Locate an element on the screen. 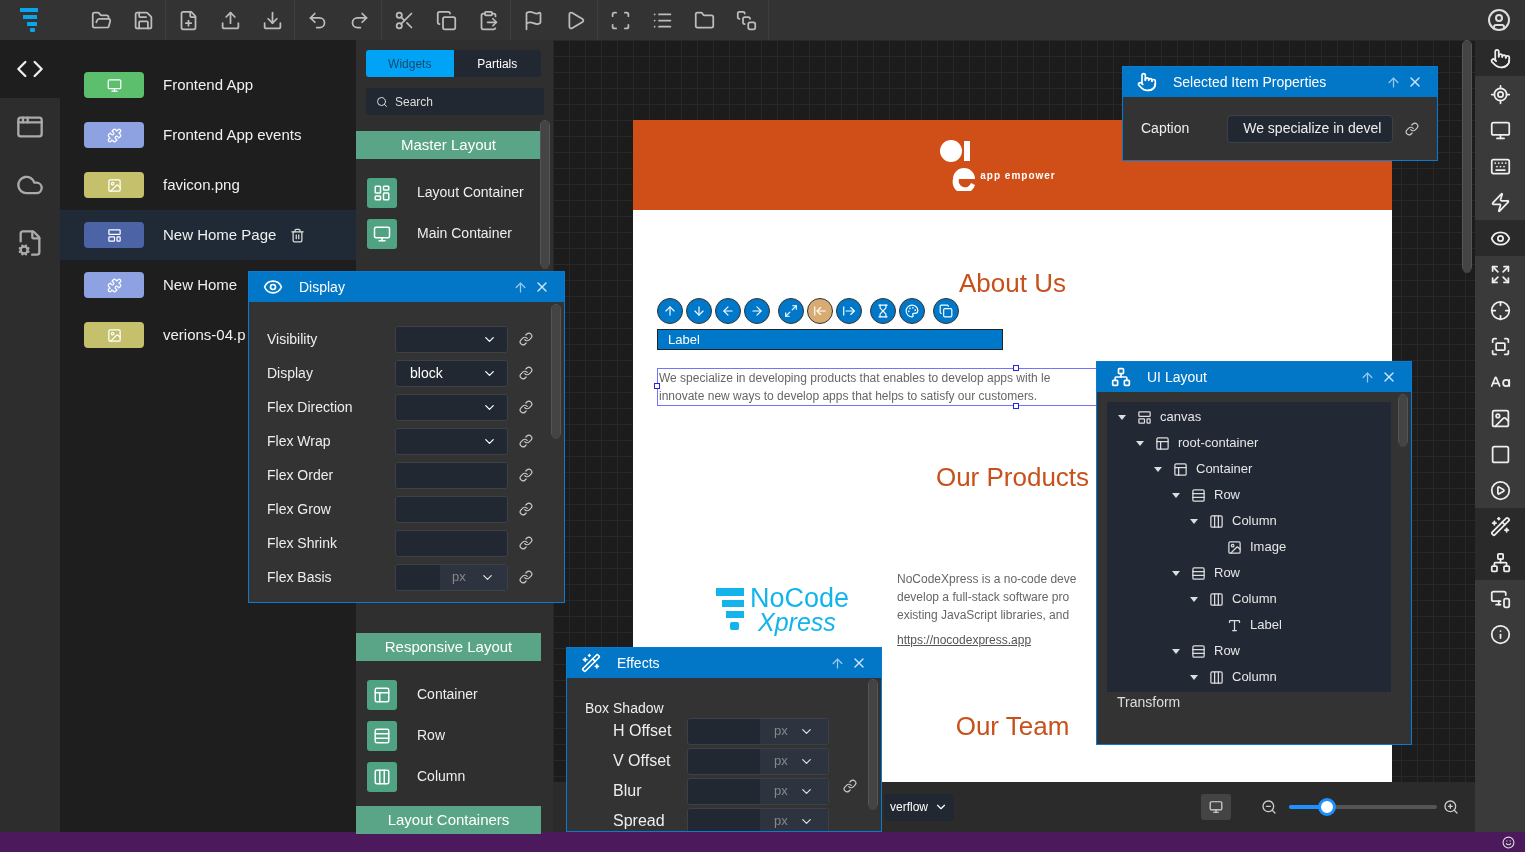 The image size is (1525, 852). widget-item: Container is located at coordinates (448, 694).